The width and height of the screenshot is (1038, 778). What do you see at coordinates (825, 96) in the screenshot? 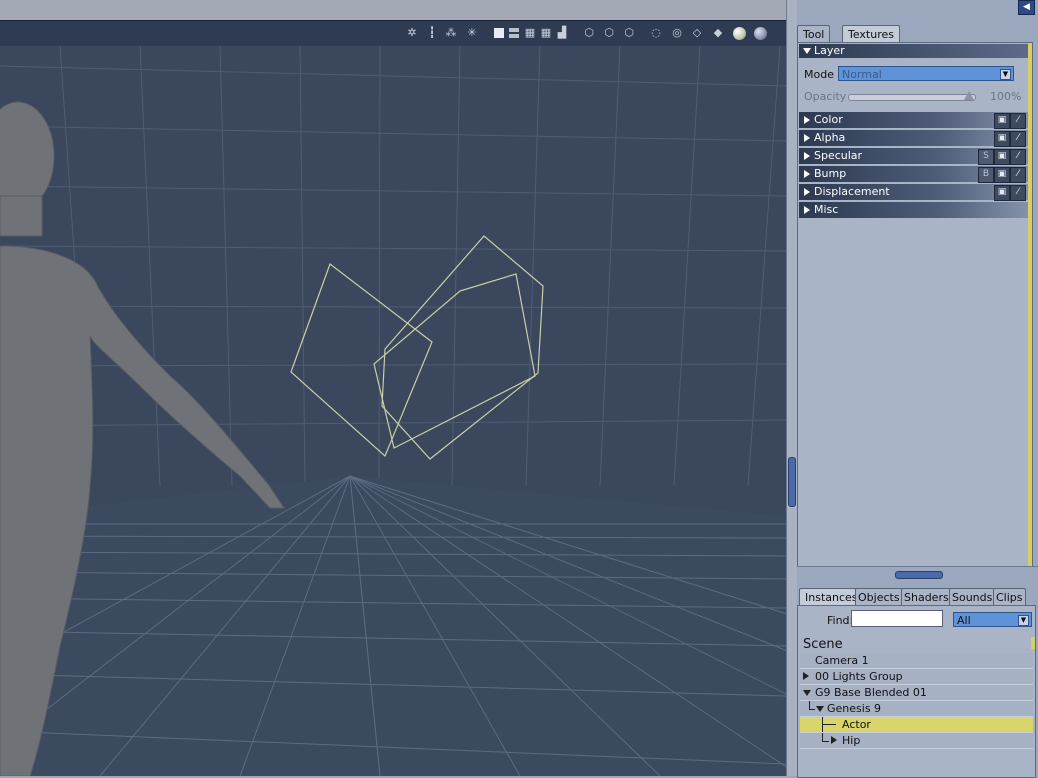
I see `opacity-label: Opacity` at bounding box center [825, 96].